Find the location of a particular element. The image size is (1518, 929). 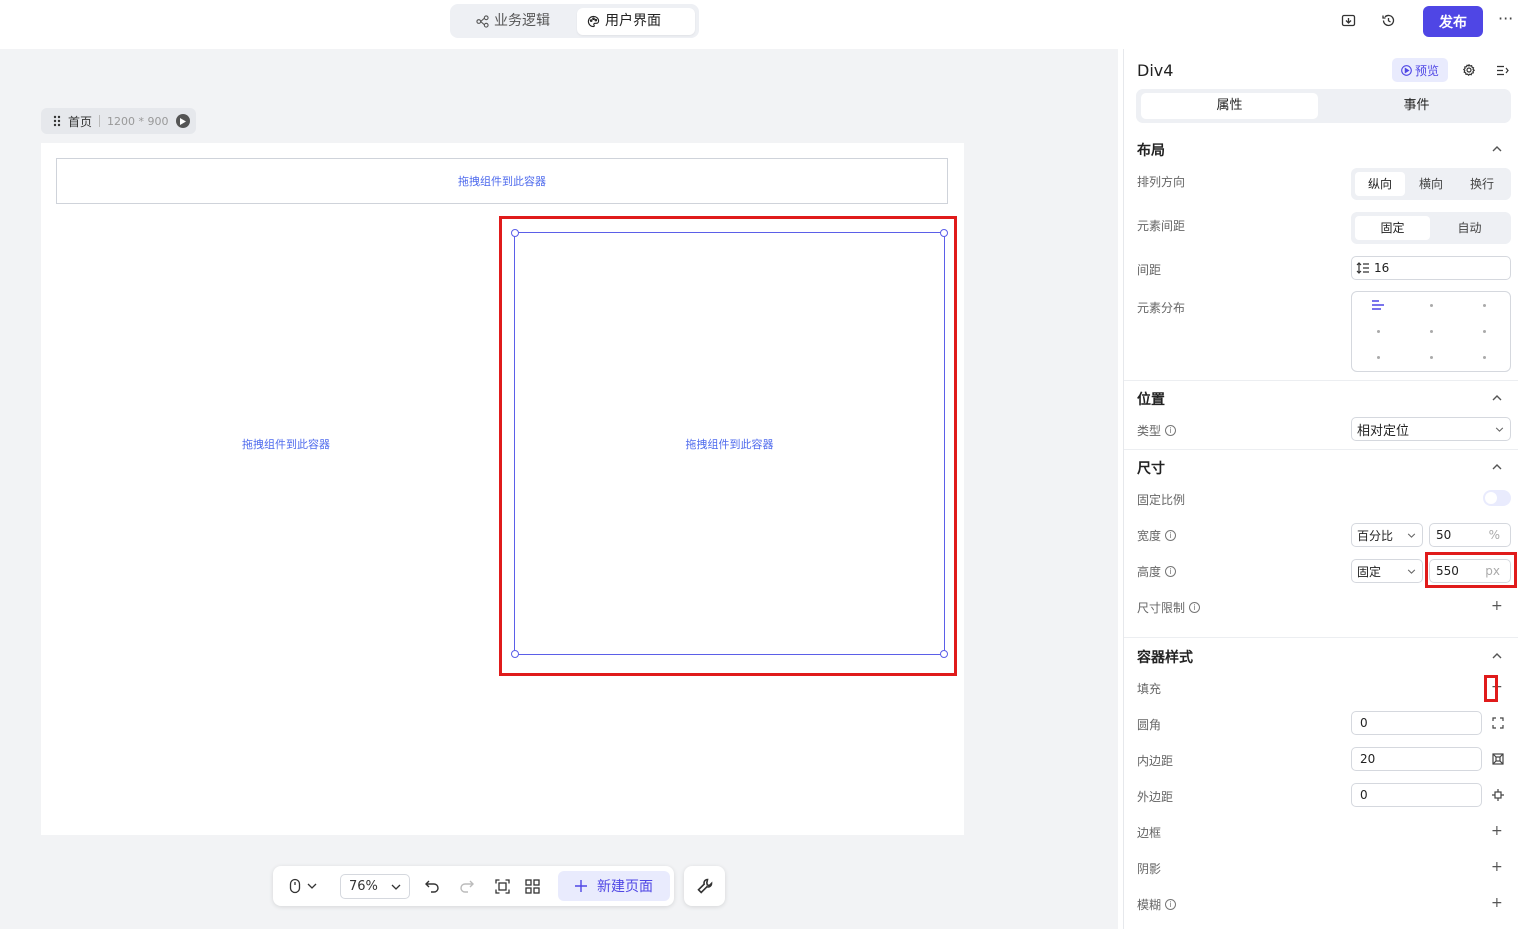

fit-screen-icon is located at coordinates (502, 886).